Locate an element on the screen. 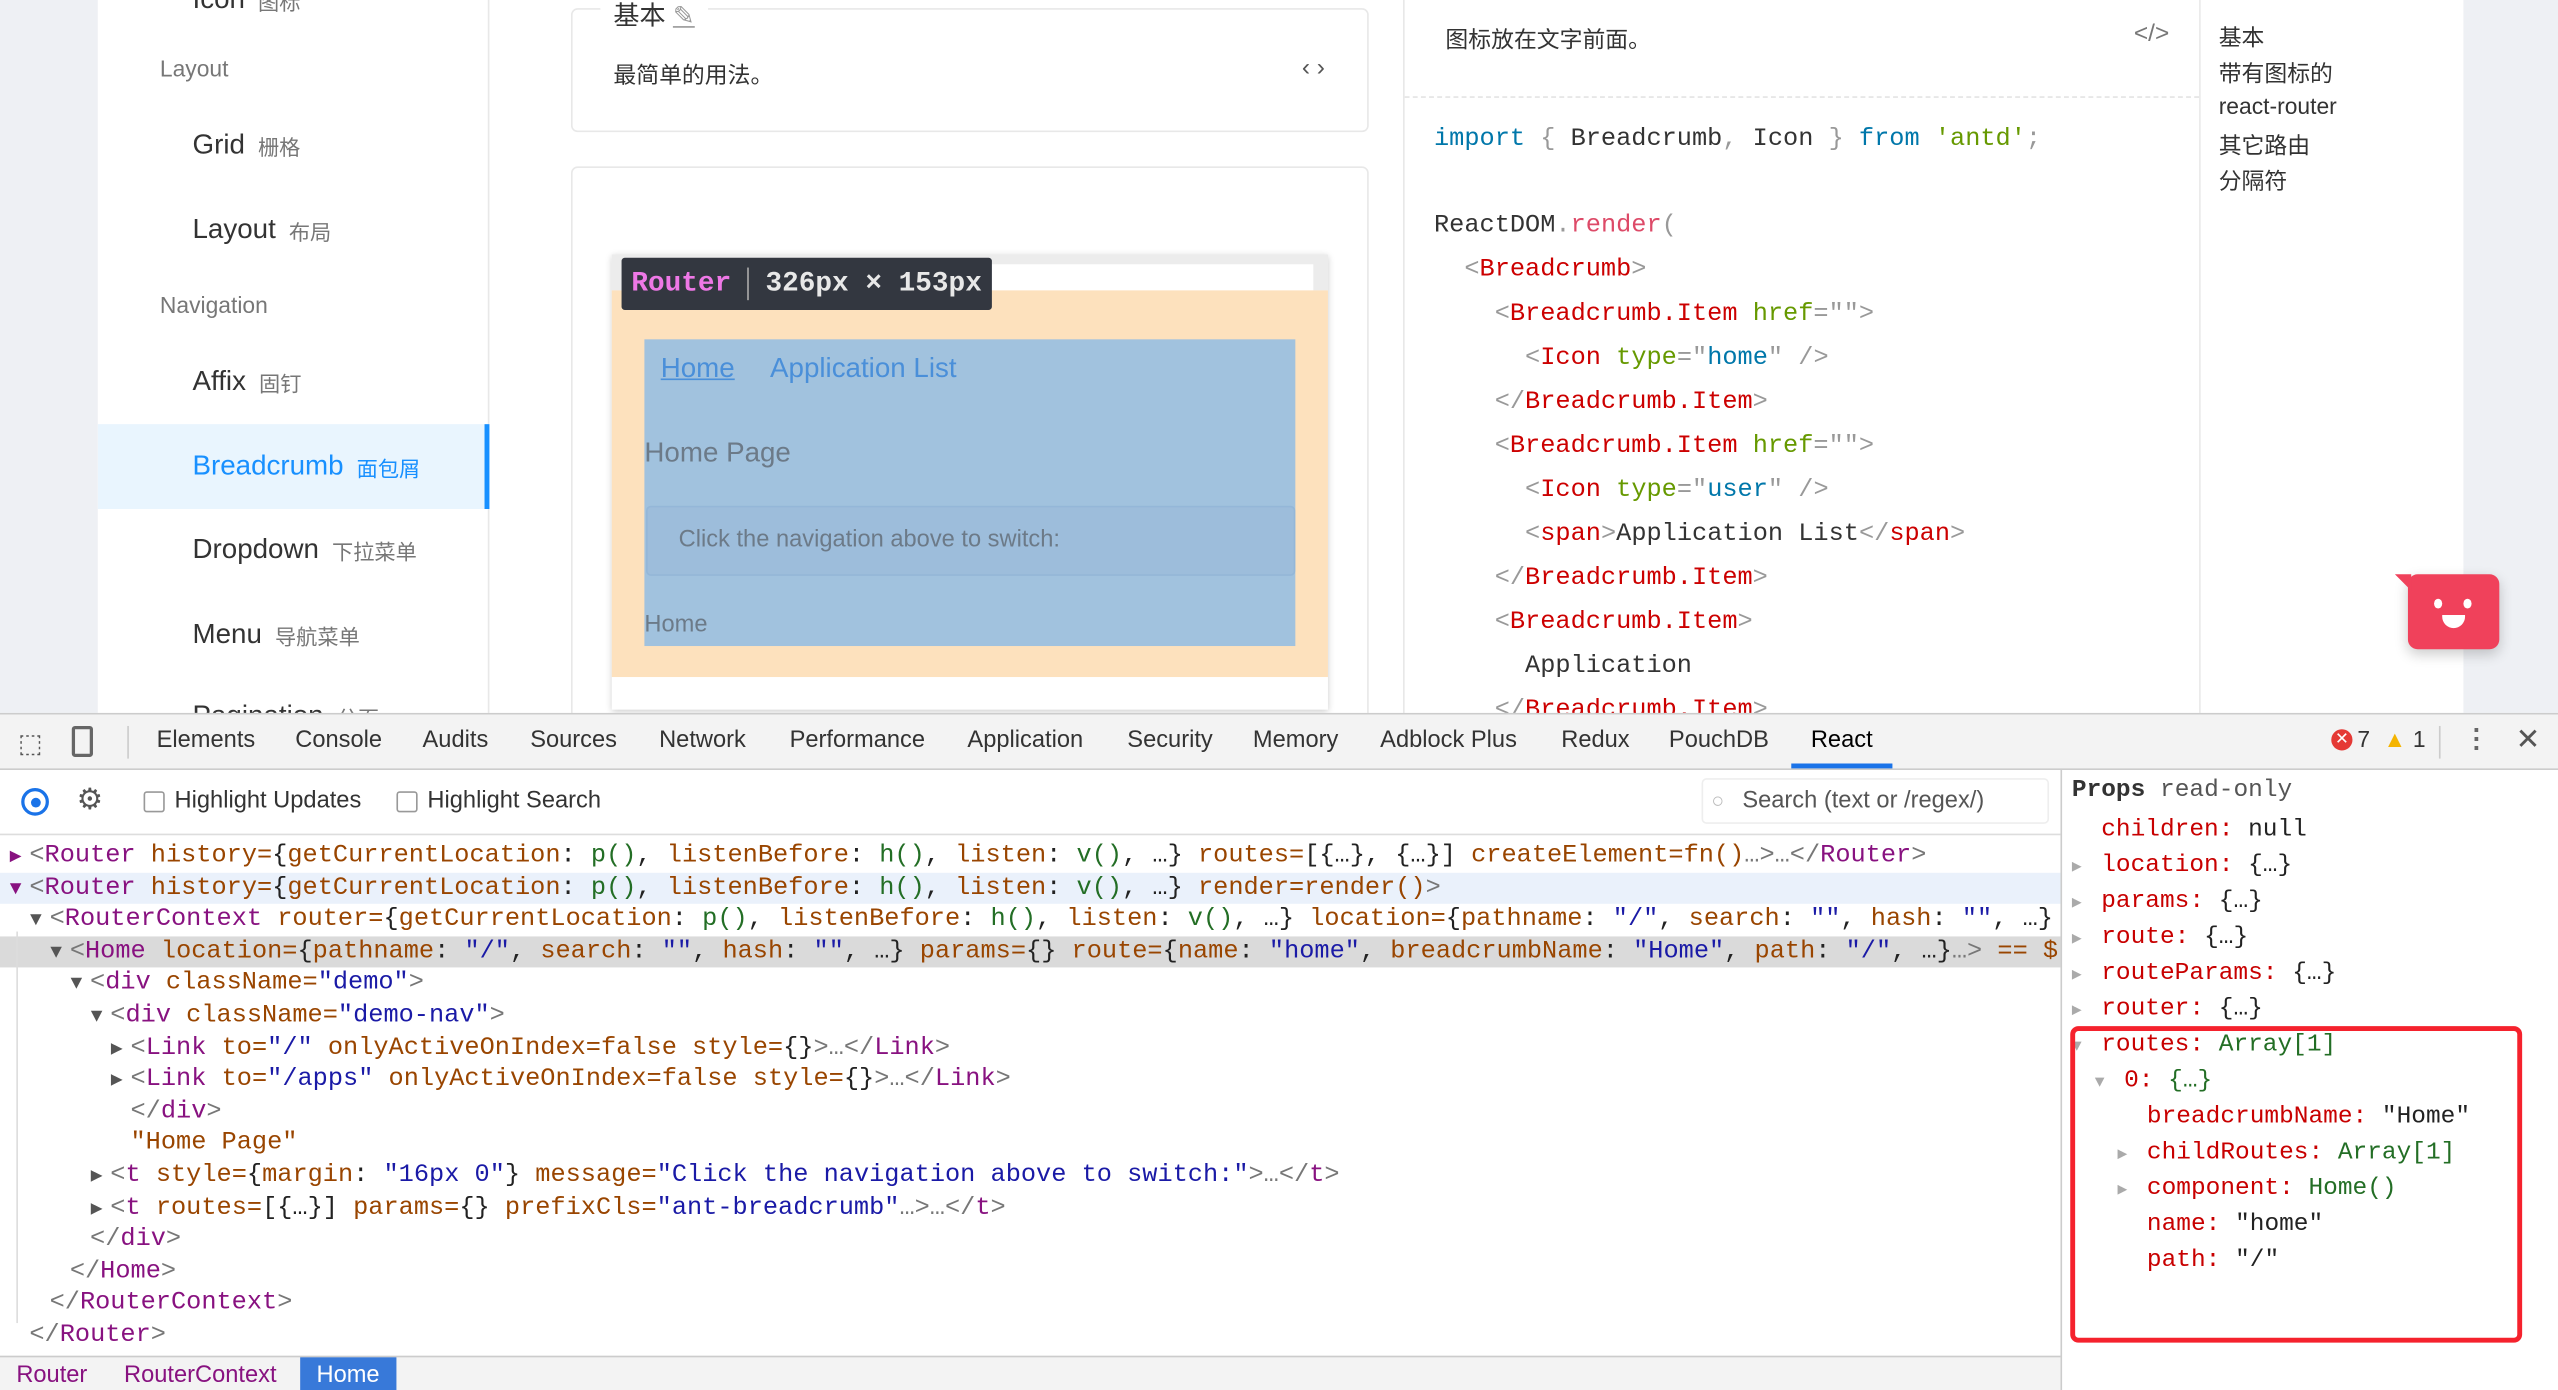 The height and width of the screenshot is (1390, 2558). select-element-icon is located at coordinates (35, 801).